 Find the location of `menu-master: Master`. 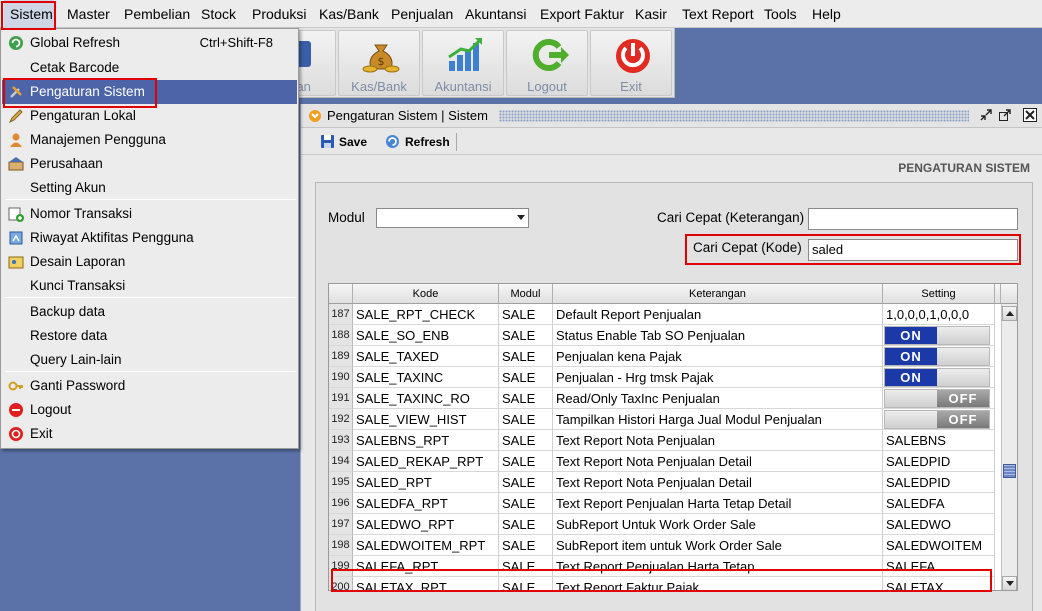

menu-master: Master is located at coordinates (88, 14).